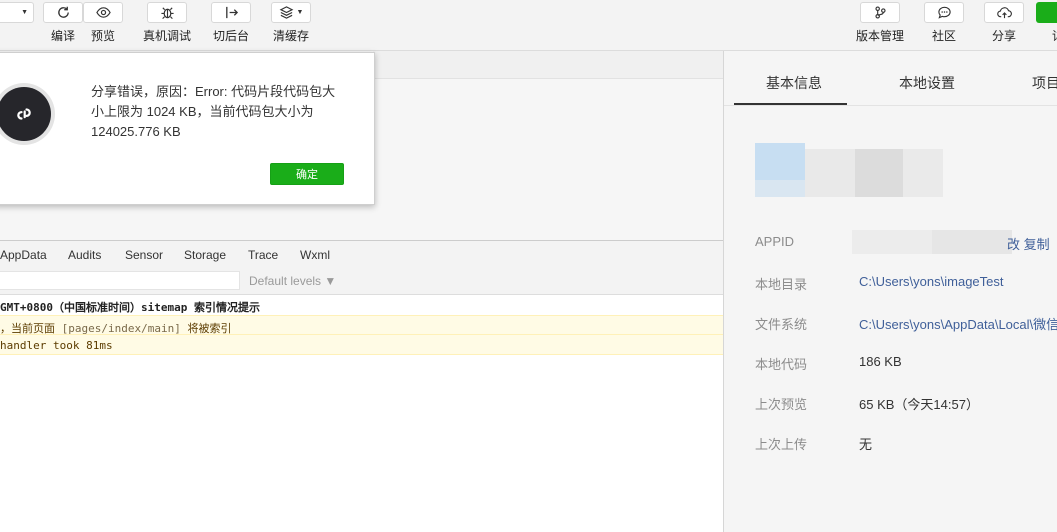 The height and width of the screenshot is (532, 1057). Describe the element at coordinates (291, 22) in the screenshot. I see `clear-cache-button: ▼ 清缓存` at that location.